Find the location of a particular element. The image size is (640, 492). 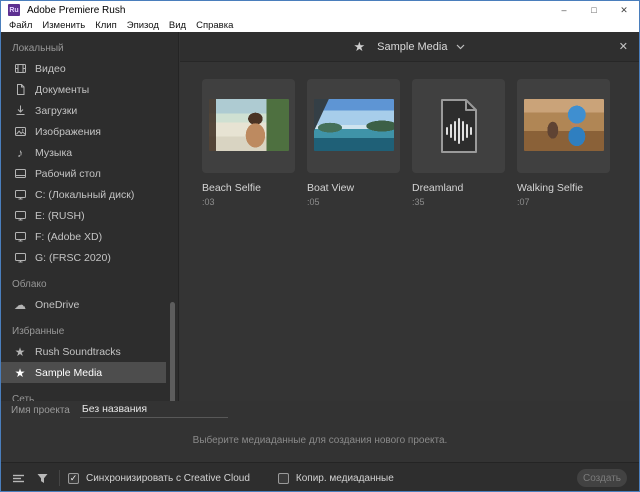

menu-file: Файл is located at coordinates (20, 25).